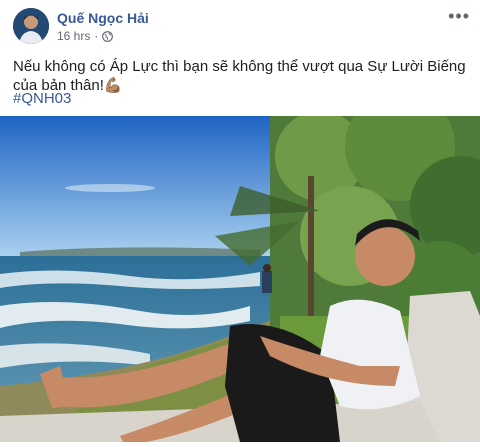 This screenshot has width=480, height=447. I want to click on globe-icon, so click(108, 36).